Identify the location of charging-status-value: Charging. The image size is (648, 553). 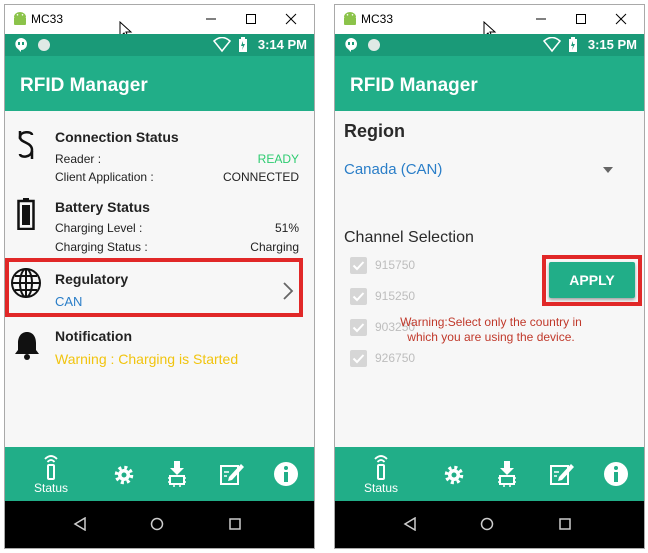
(274, 247).